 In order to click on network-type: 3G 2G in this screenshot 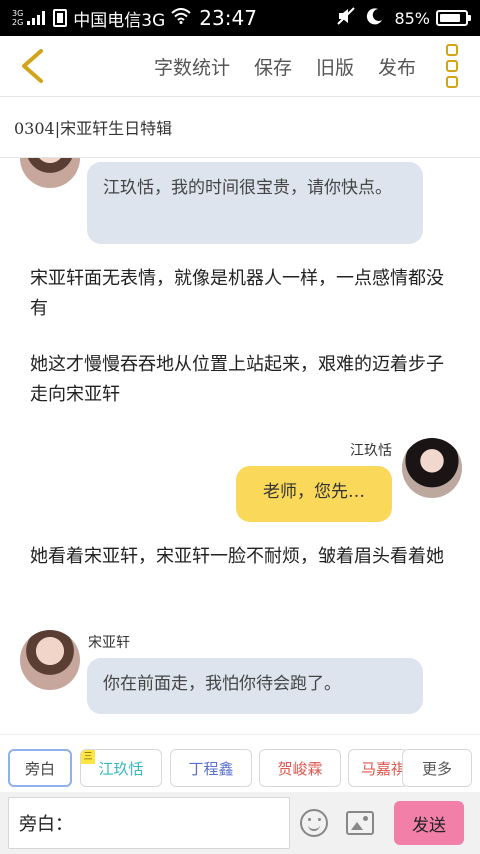, I will do `click(17, 18)`.